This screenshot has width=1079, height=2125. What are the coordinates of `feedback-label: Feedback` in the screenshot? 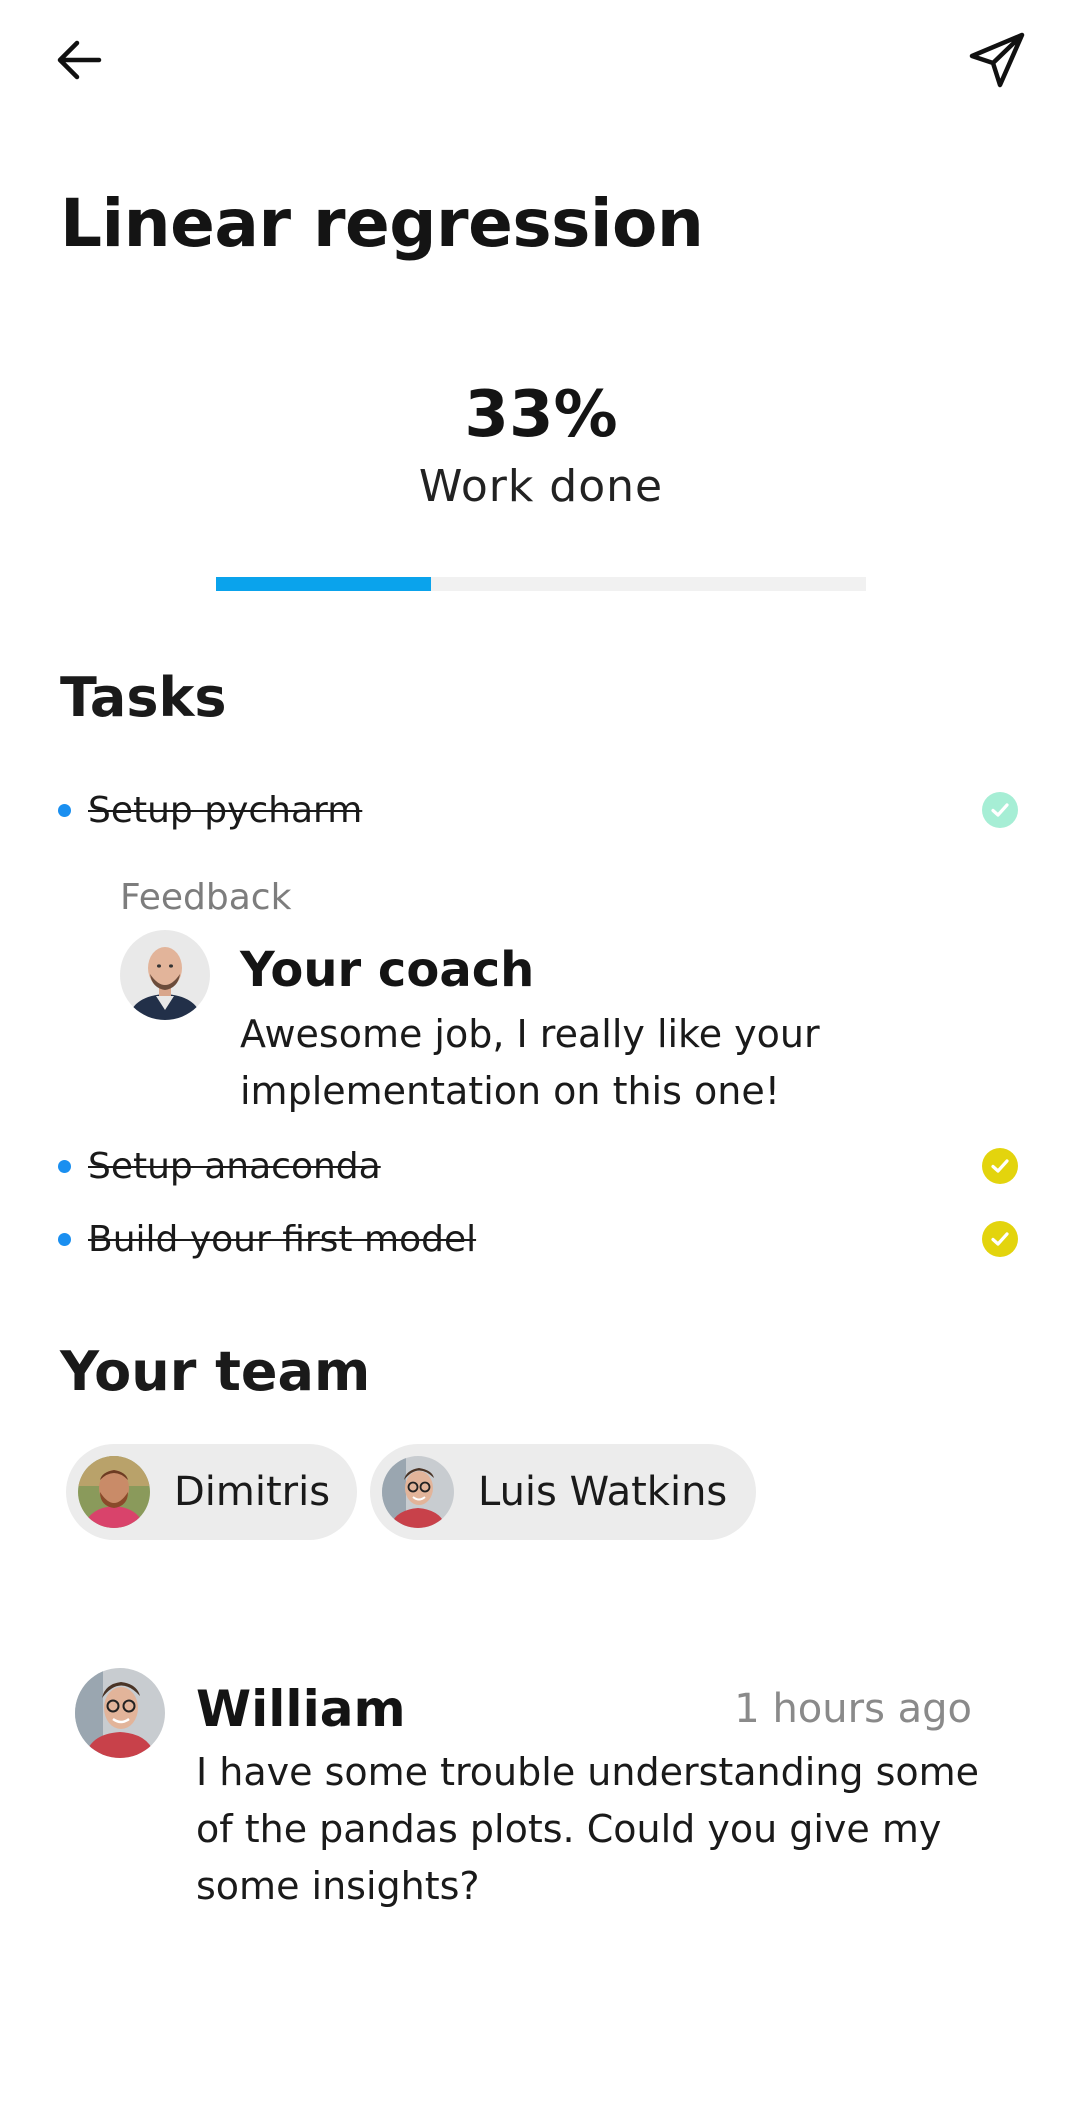 It's located at (206, 897).